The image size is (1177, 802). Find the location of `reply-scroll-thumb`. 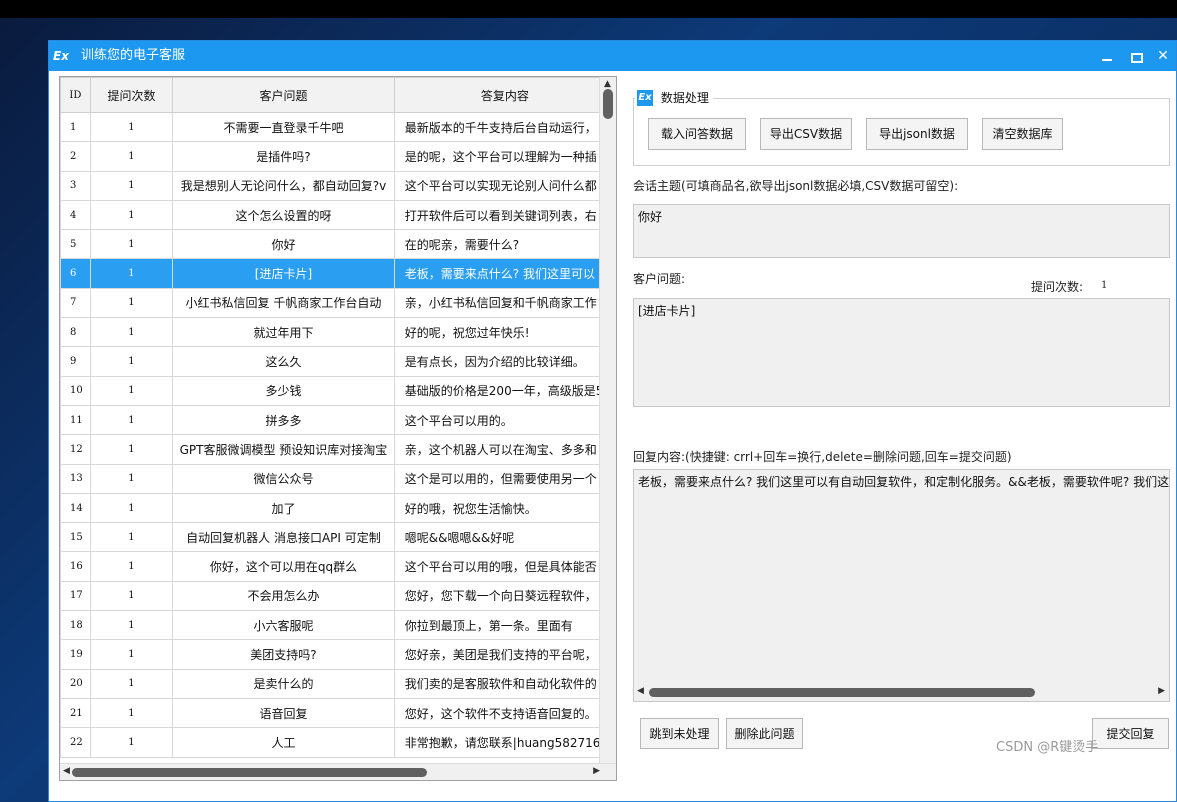

reply-scroll-thumb is located at coordinates (842, 692).